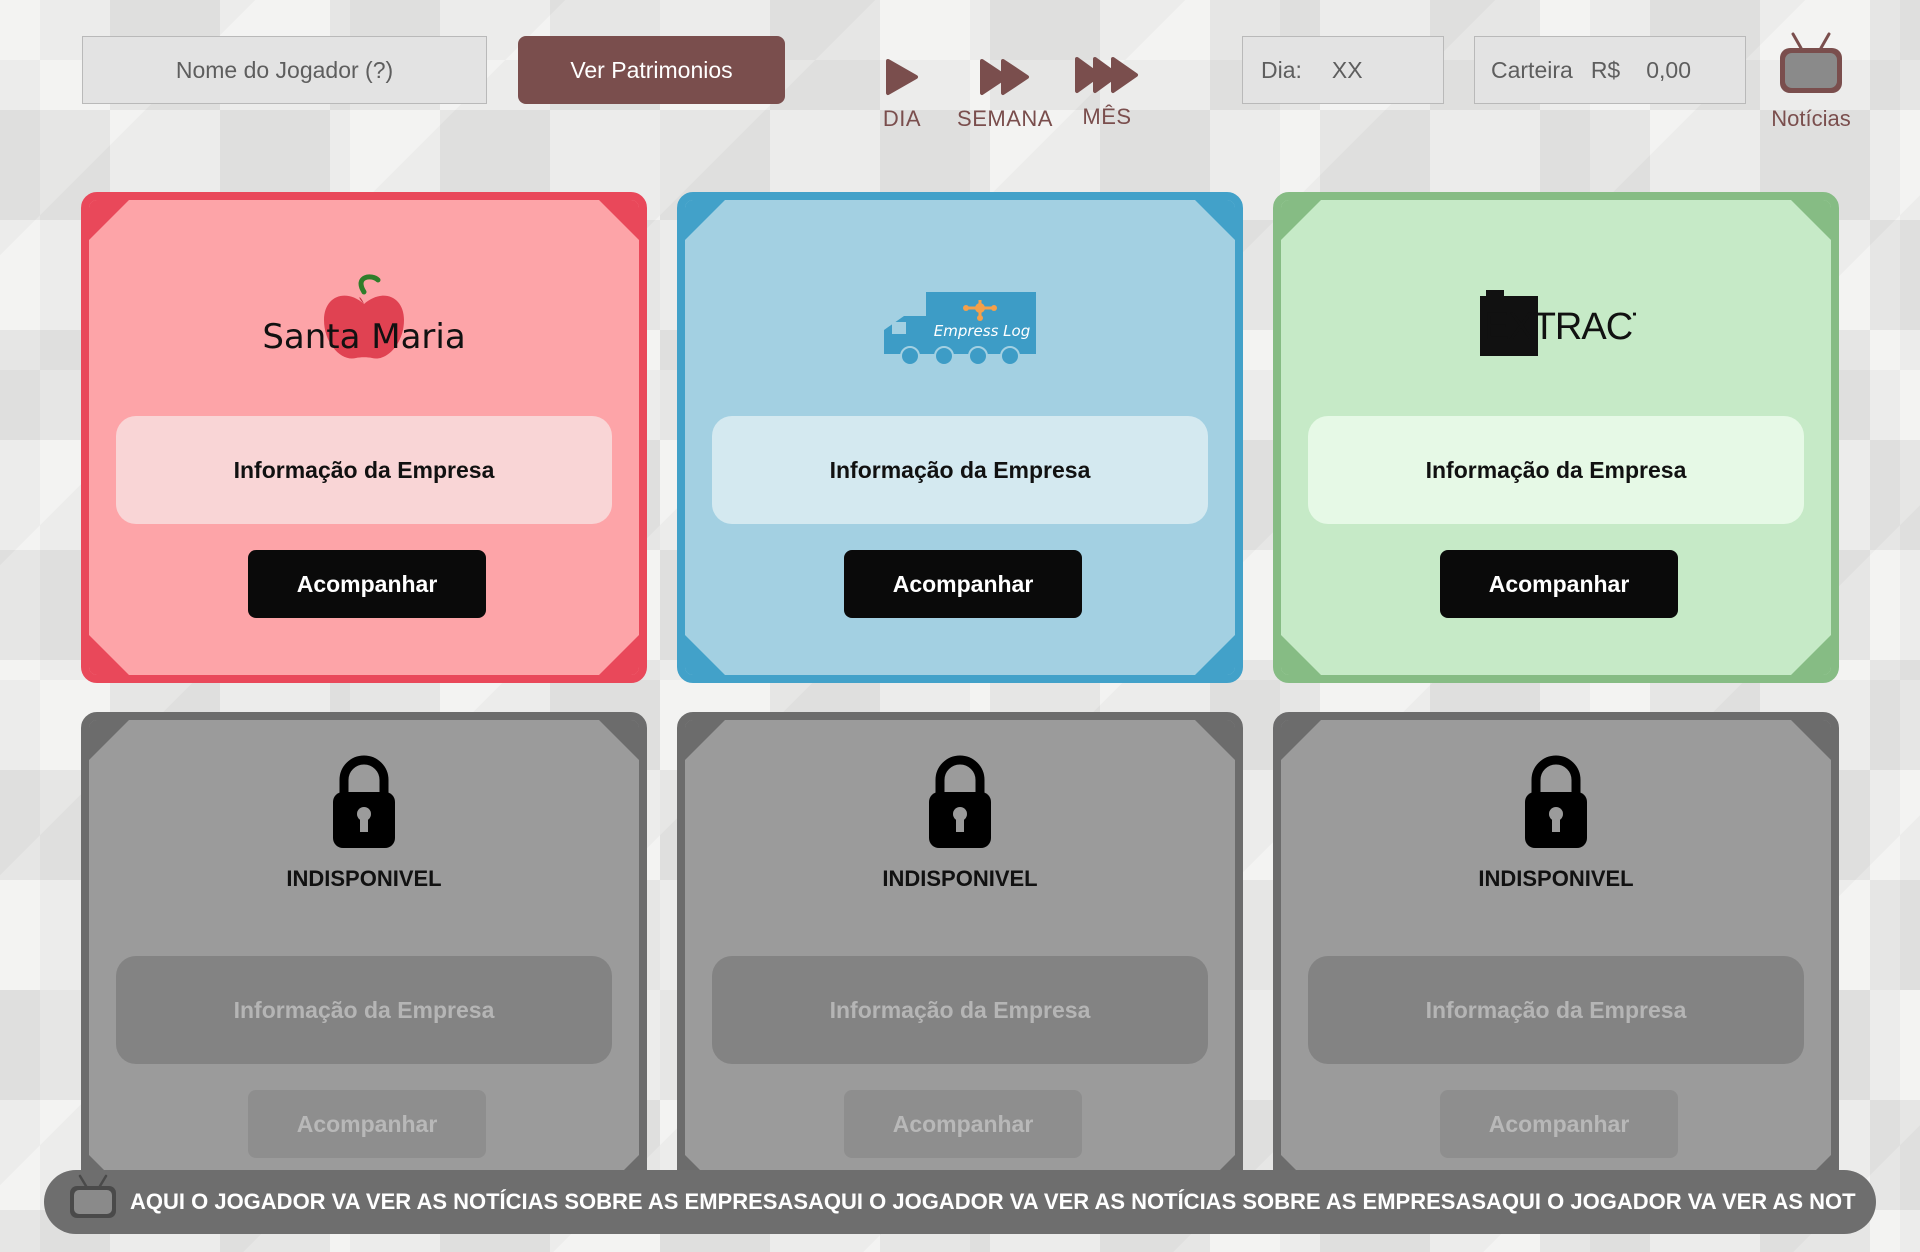 This screenshot has width=1920, height=1252. What do you see at coordinates (364, 337) in the screenshot?
I see `svg-text: Santa Maria` at bounding box center [364, 337].